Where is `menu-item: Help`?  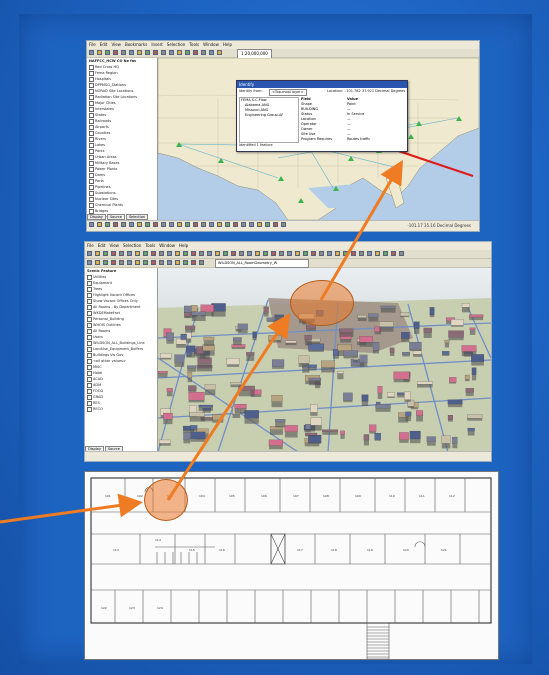 menu-item: Help is located at coordinates (183, 245).